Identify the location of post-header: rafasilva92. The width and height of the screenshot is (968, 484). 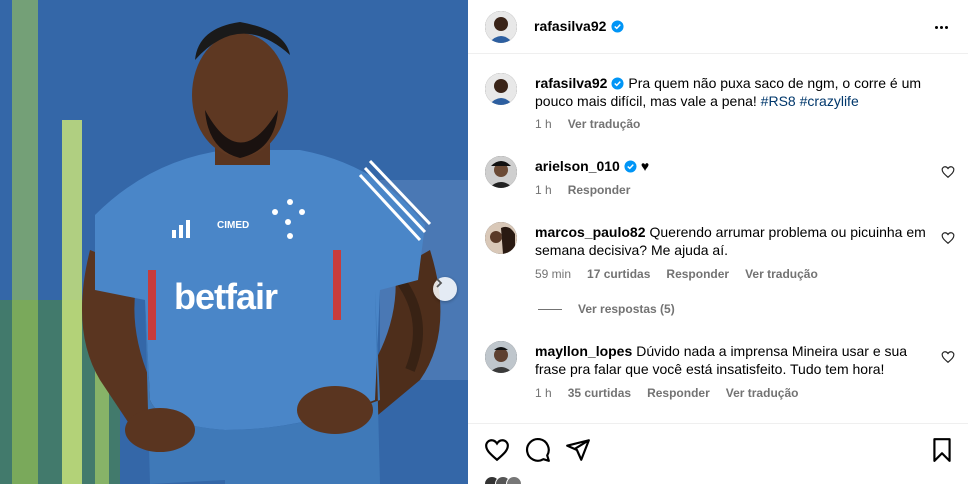
(718, 27).